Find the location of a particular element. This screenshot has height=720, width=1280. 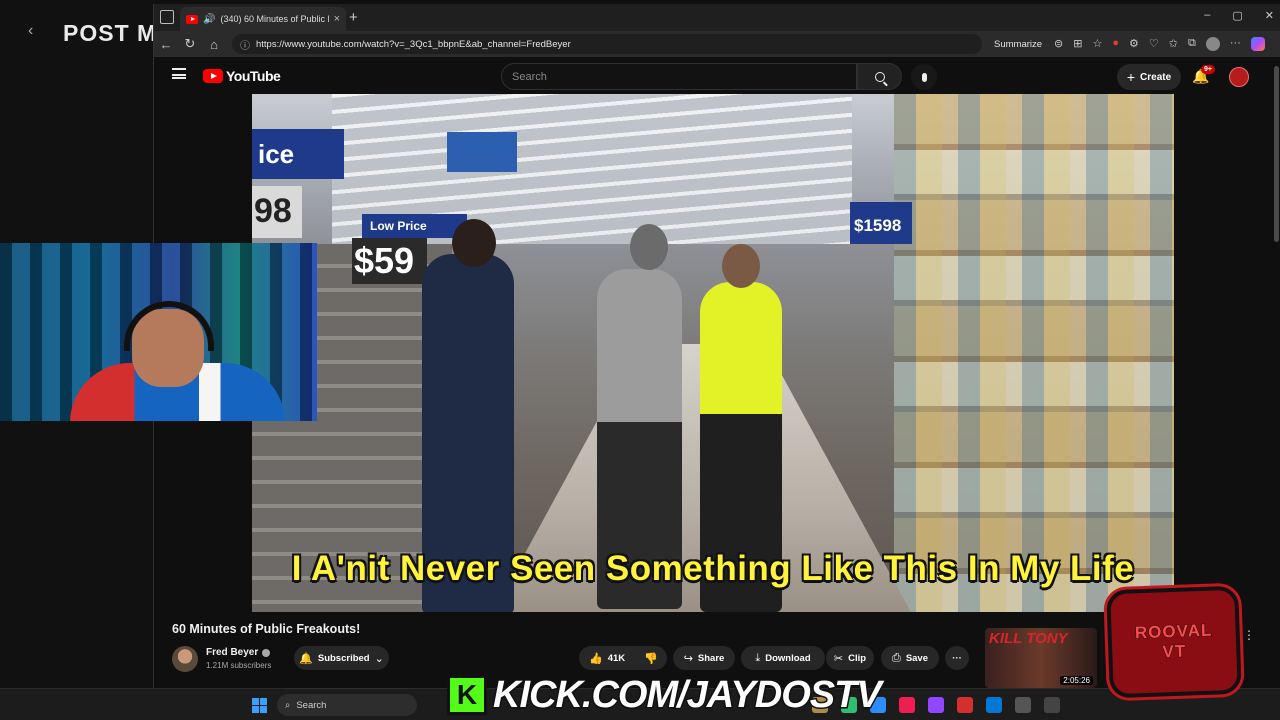

minimize-button: – is located at coordinates (1207, 15).